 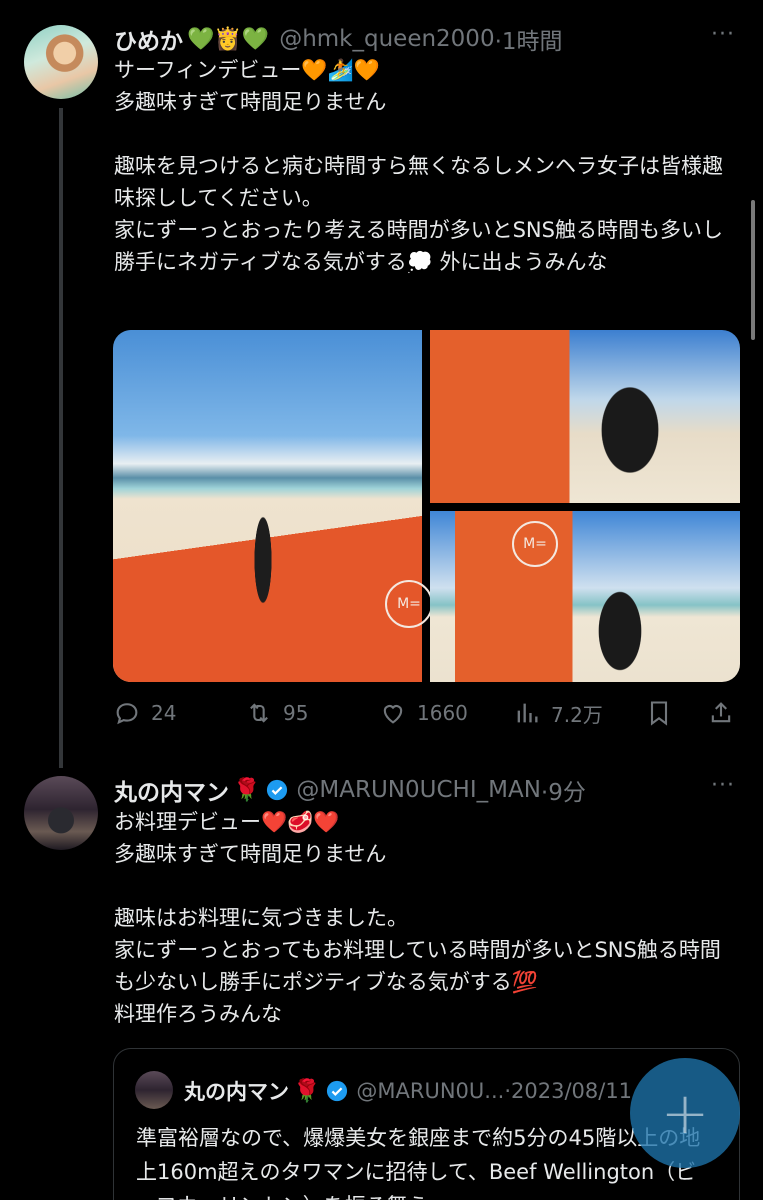 What do you see at coordinates (273, 506) in the screenshot?
I see `beach-surfboard-photo: M=` at bounding box center [273, 506].